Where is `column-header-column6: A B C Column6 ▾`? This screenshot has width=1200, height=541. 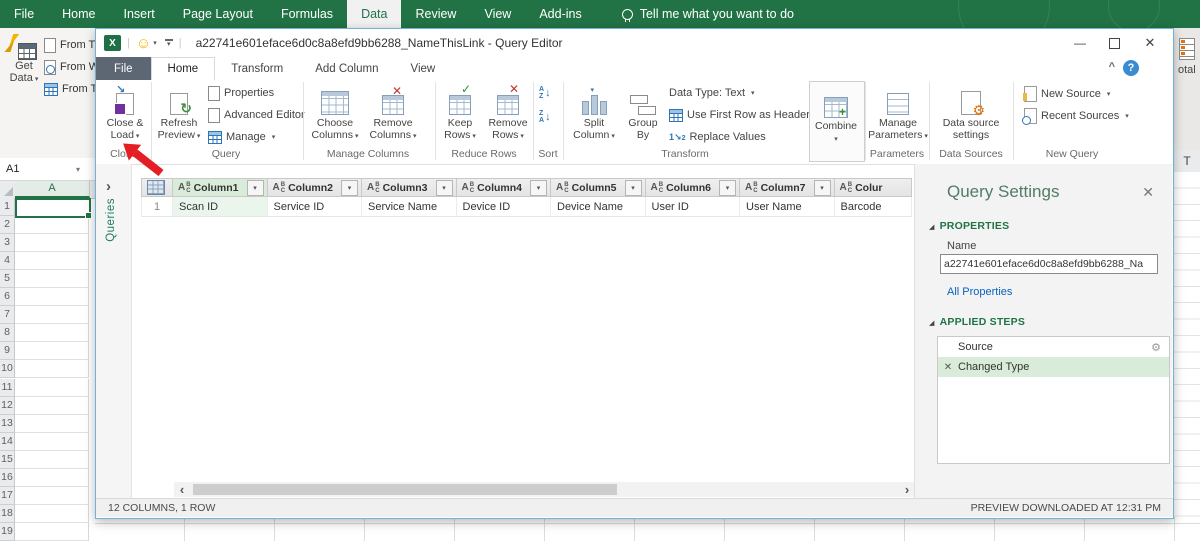 column-header-column6: A B C Column6 ▾ is located at coordinates (692, 187).